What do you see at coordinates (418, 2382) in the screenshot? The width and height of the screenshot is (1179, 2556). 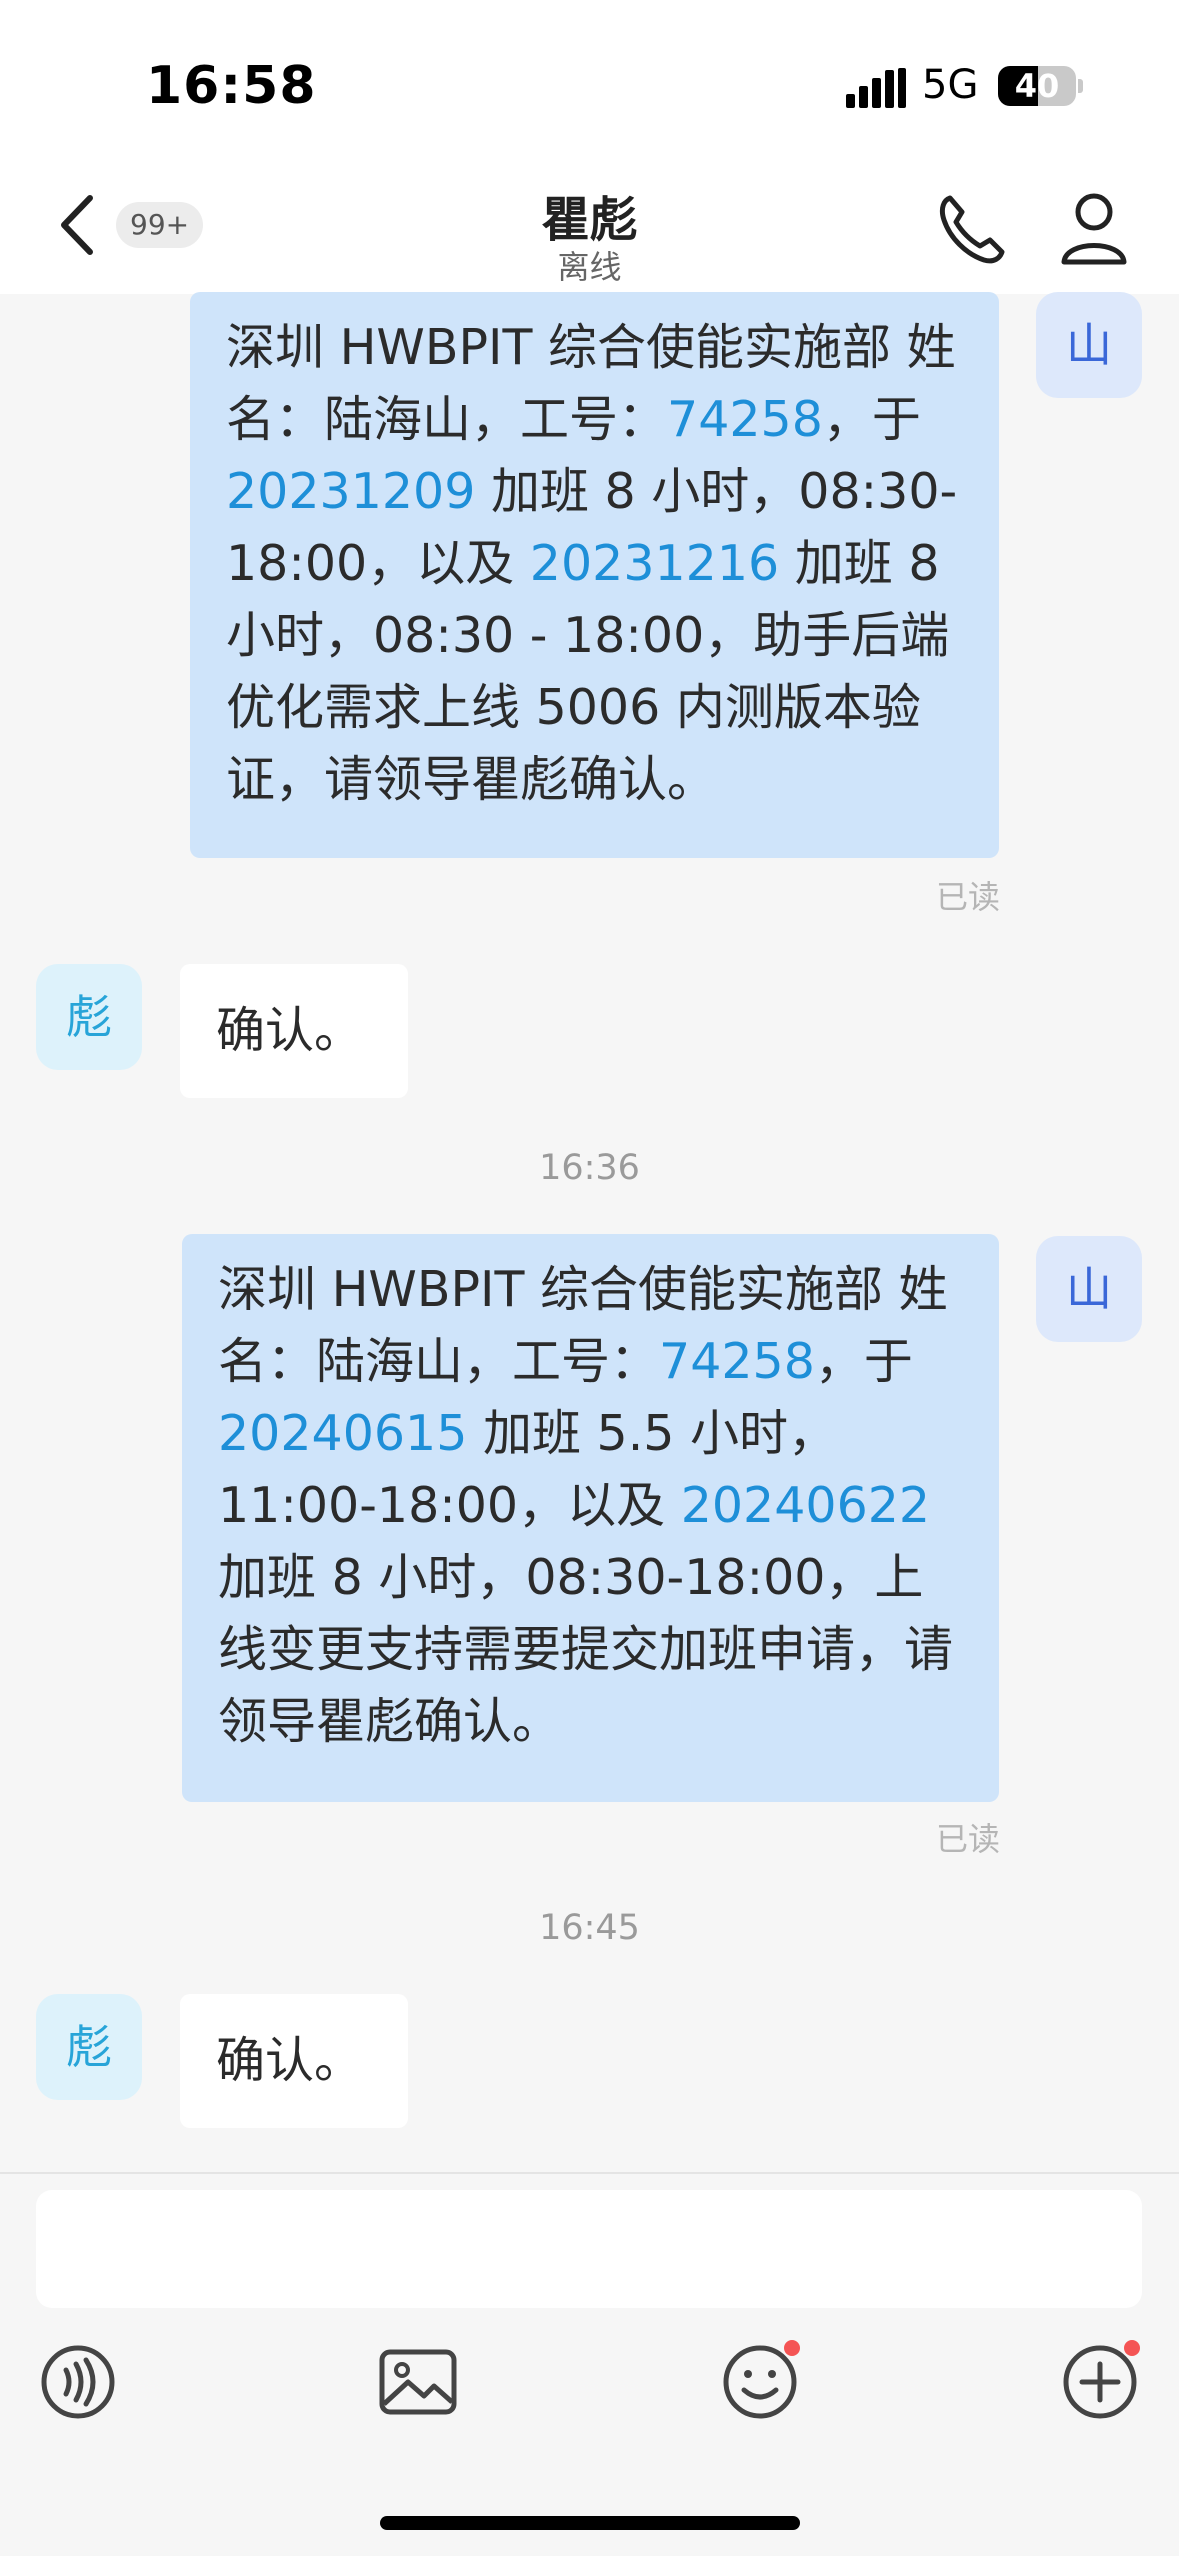 I see `image-icon` at bounding box center [418, 2382].